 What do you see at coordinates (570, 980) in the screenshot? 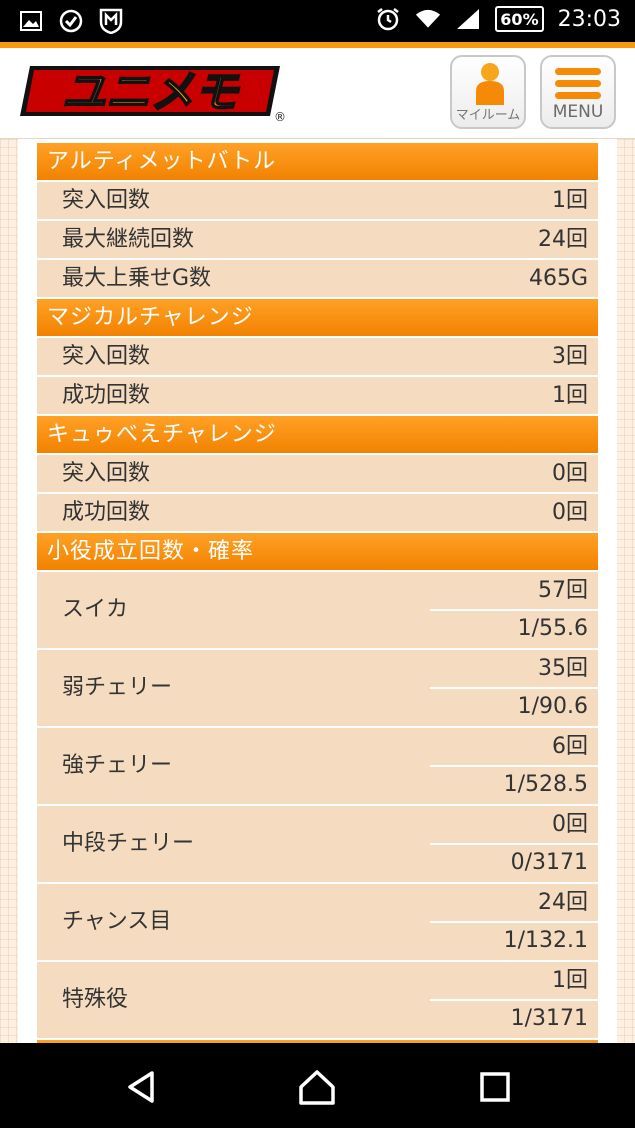
I see `row-count: 1回` at bounding box center [570, 980].